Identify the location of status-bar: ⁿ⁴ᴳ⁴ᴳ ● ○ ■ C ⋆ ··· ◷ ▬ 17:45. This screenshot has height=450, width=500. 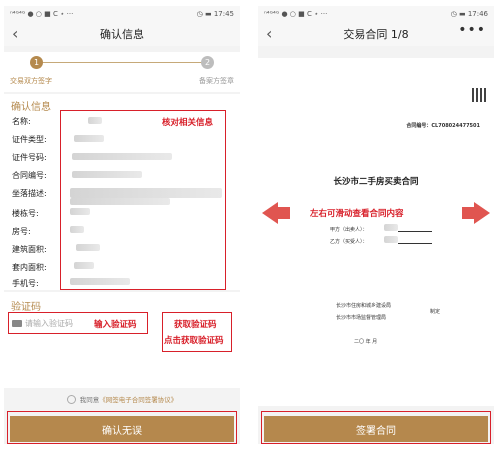
(122, 14).